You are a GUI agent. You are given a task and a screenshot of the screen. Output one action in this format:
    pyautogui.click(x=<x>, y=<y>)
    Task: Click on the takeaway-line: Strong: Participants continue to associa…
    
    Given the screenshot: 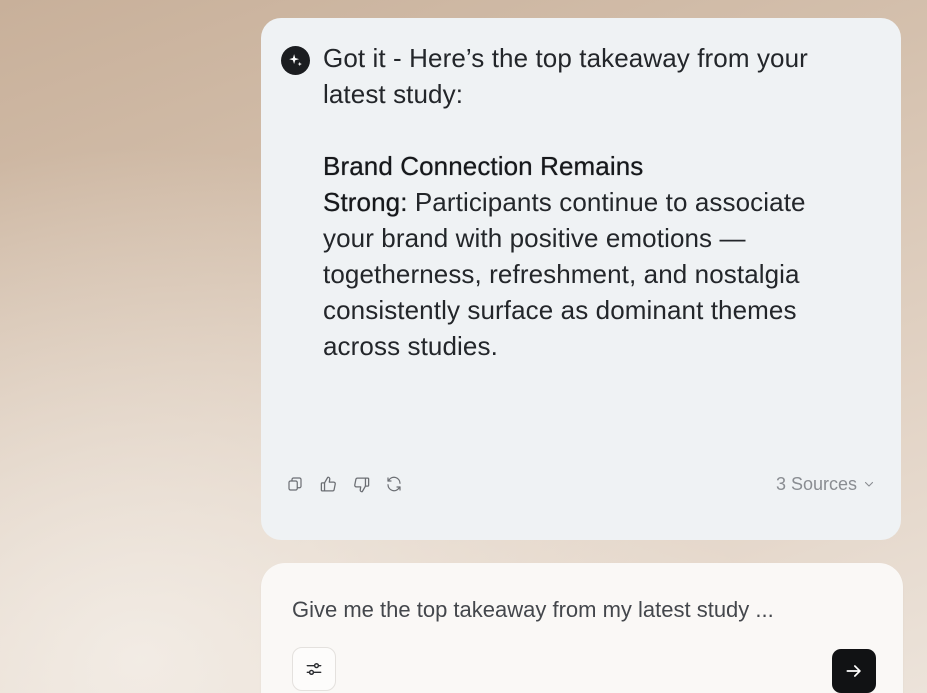 What is the action you would take?
    pyautogui.click(x=603, y=202)
    